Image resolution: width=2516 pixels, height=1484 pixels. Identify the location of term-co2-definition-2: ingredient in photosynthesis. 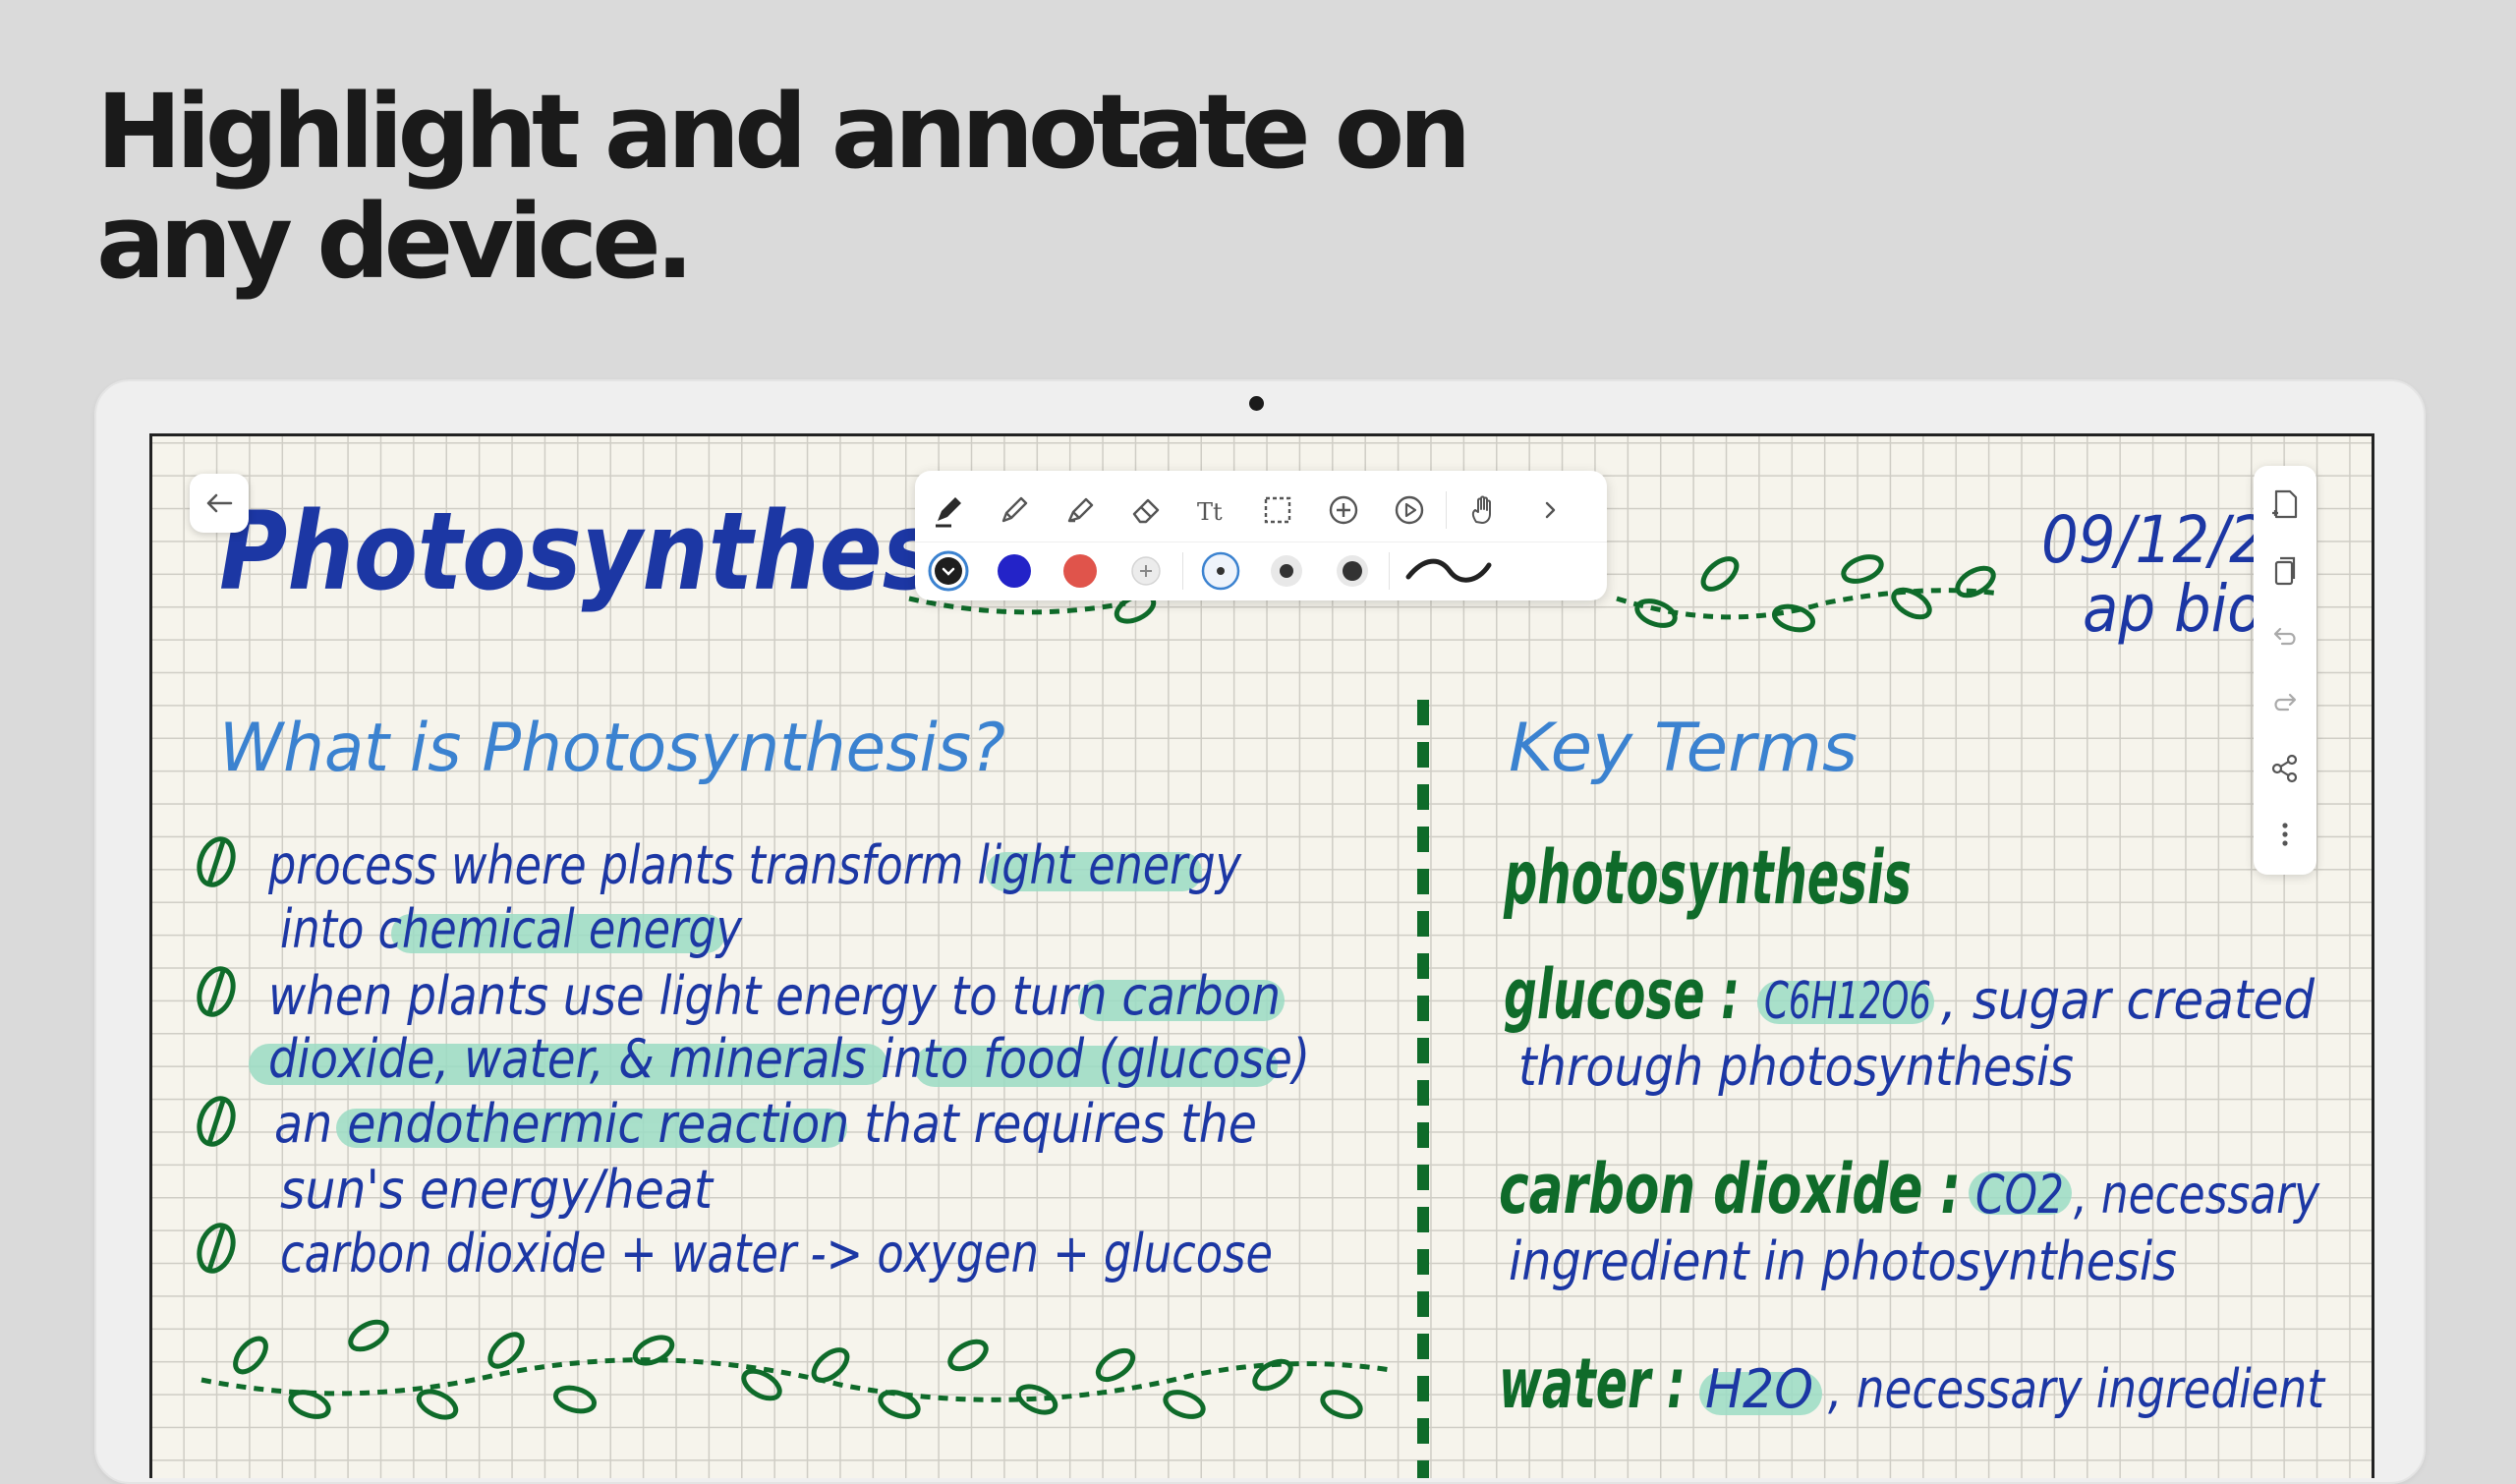
(1843, 1261).